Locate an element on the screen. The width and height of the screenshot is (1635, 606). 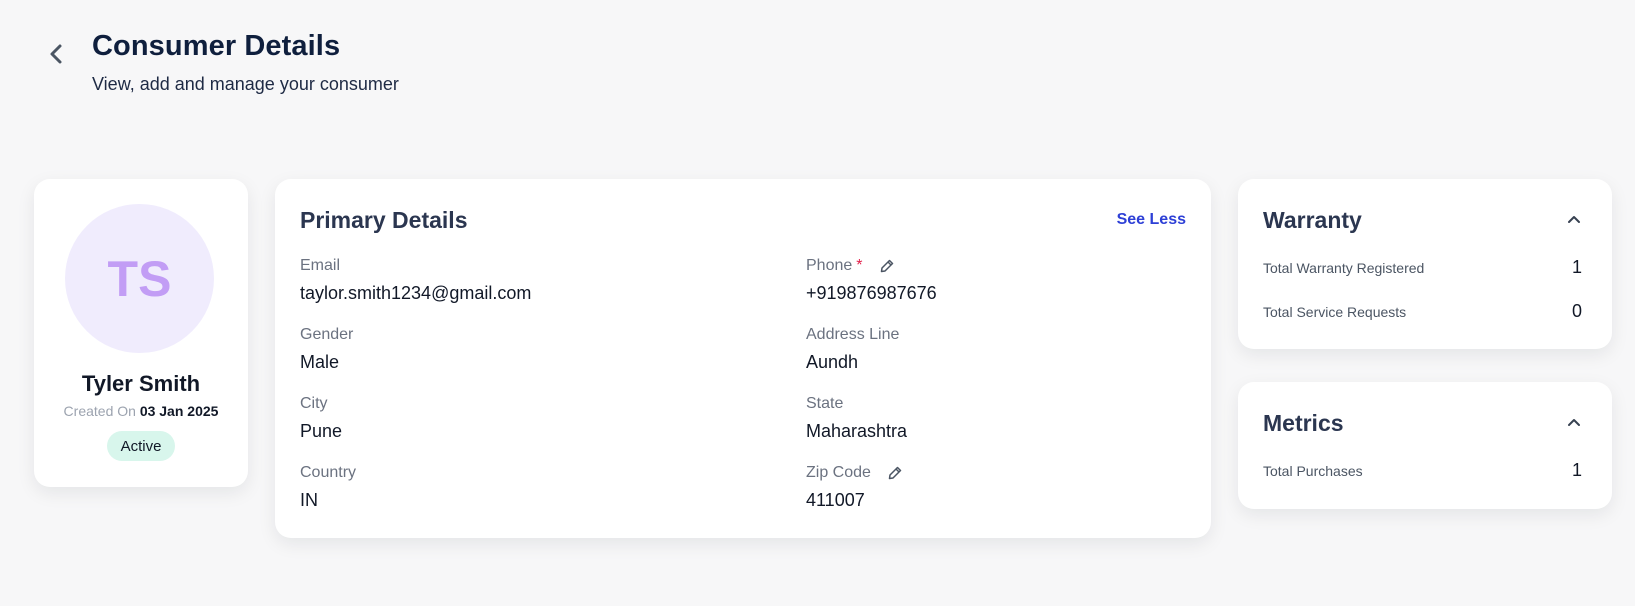
created-on-date: 03 Jan 2025 is located at coordinates (179, 411).